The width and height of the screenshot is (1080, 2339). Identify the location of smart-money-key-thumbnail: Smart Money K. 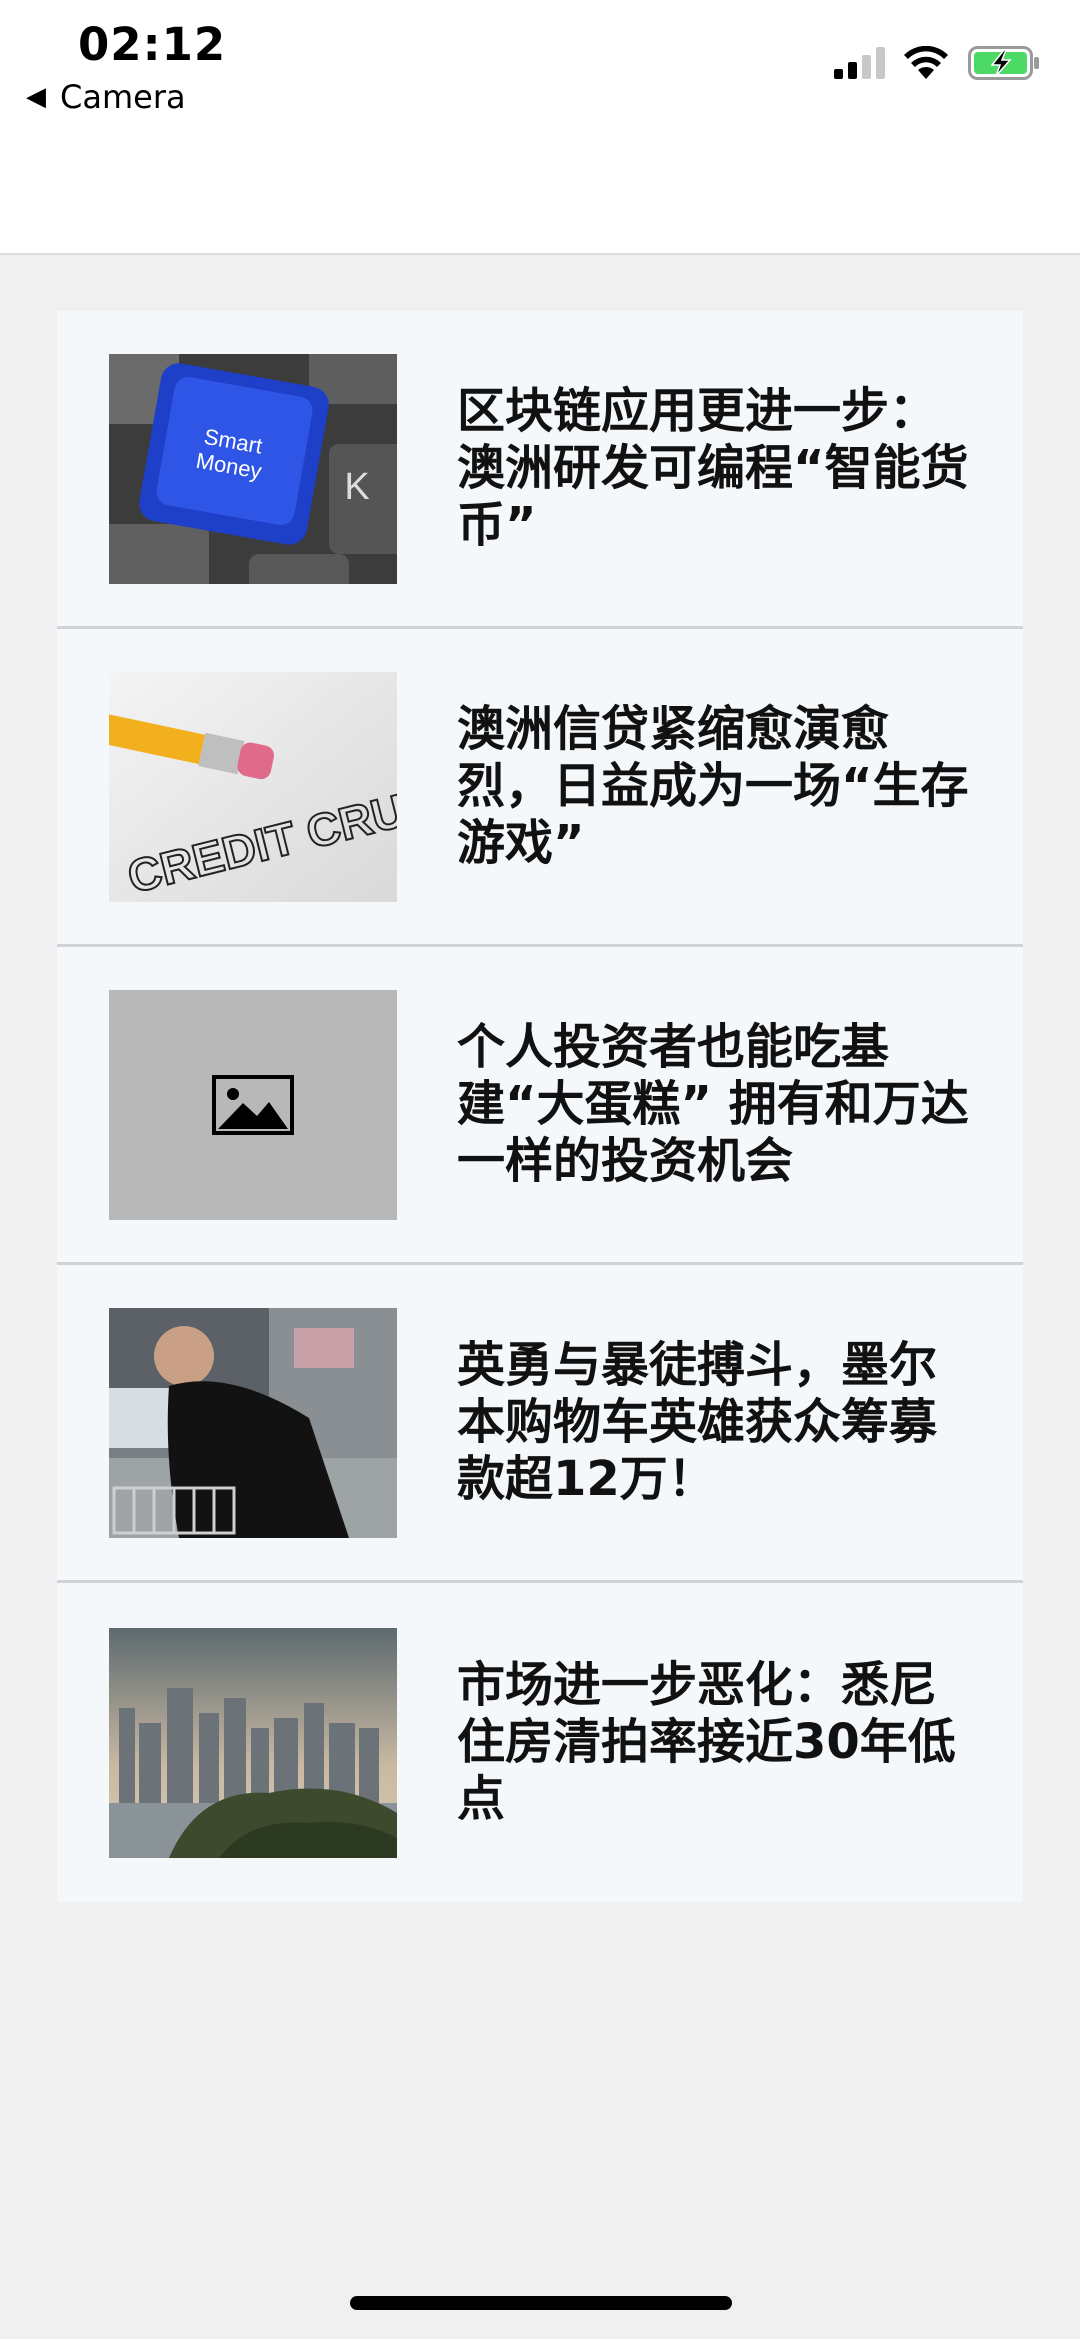
(253, 468).